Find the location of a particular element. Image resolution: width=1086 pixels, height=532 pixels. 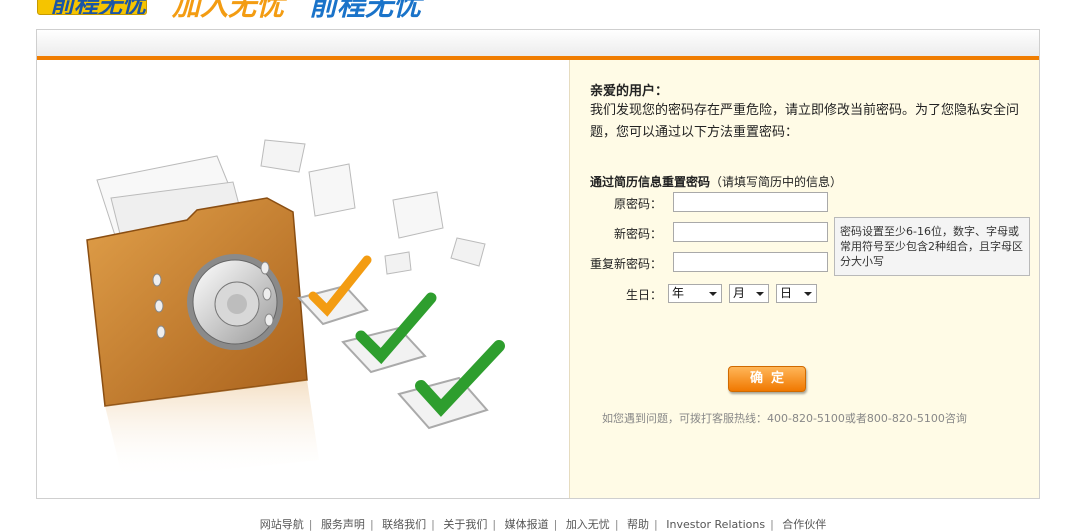

birth-month-select: 月 is located at coordinates (749, 293).